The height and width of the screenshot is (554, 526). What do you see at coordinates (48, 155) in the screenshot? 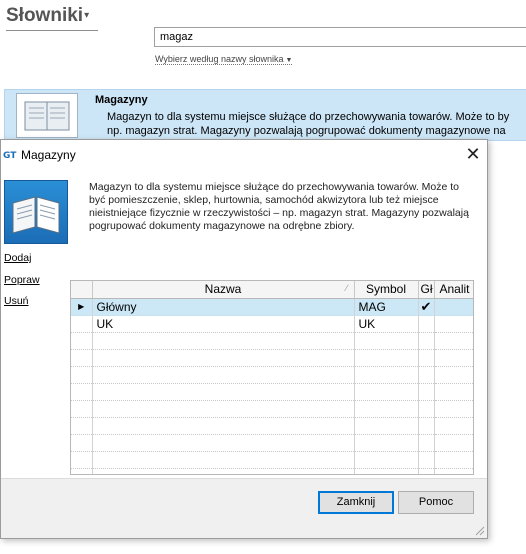
I see `dialog-title: Magazyny` at bounding box center [48, 155].